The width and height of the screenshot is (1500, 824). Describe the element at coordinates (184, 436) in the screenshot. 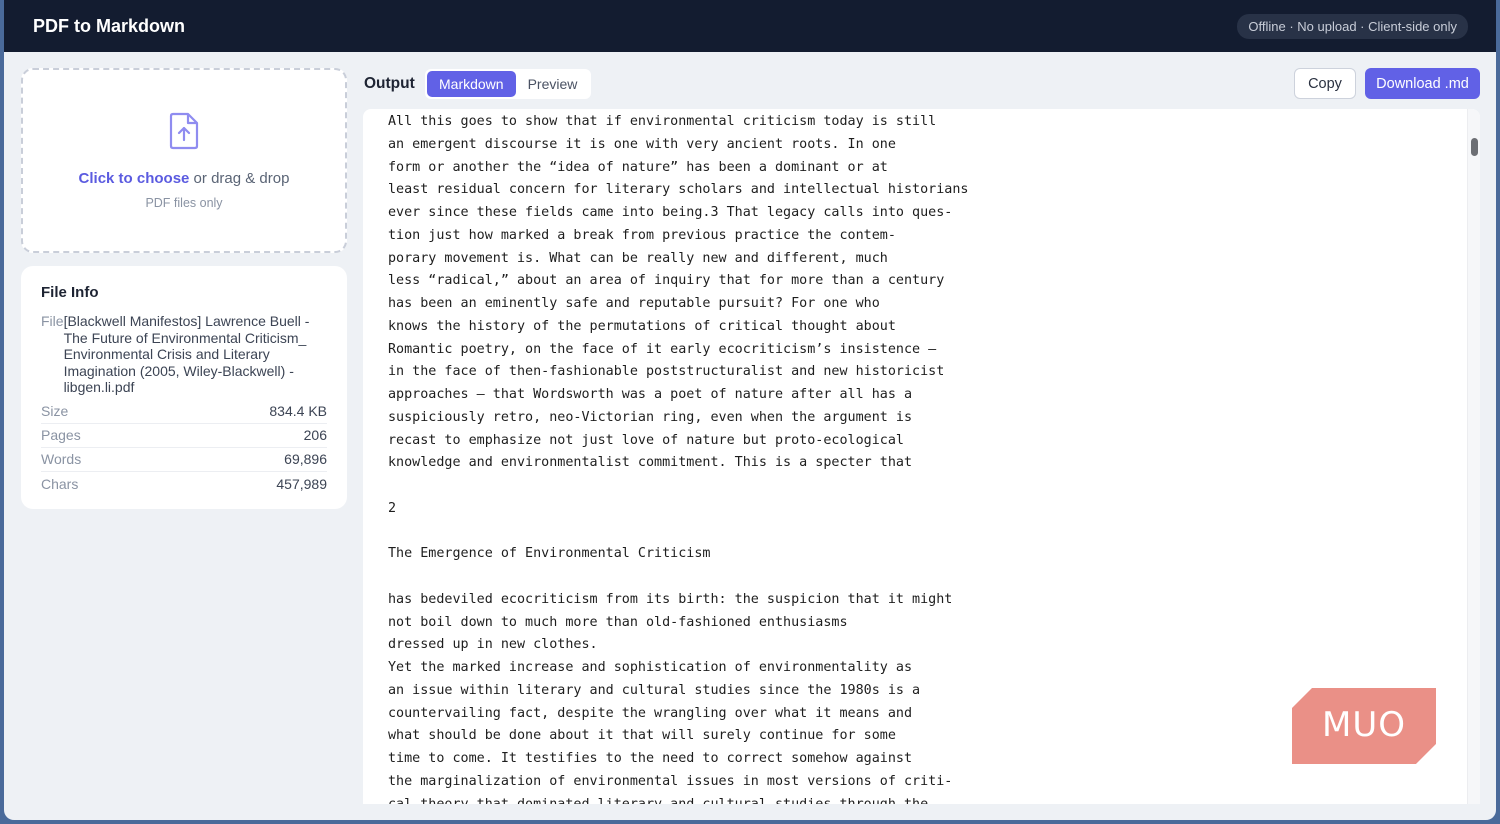

I see `pages-row: Pages 206` at that location.